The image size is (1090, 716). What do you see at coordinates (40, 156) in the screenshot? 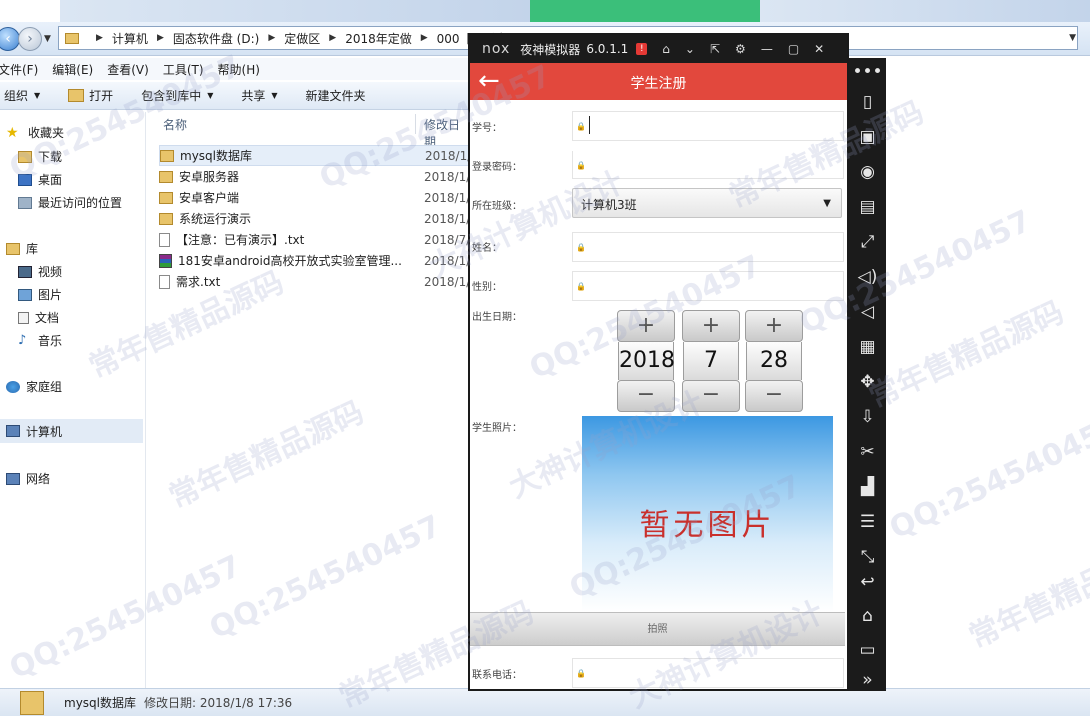
I see `nav-downloads: 下载` at bounding box center [40, 156].